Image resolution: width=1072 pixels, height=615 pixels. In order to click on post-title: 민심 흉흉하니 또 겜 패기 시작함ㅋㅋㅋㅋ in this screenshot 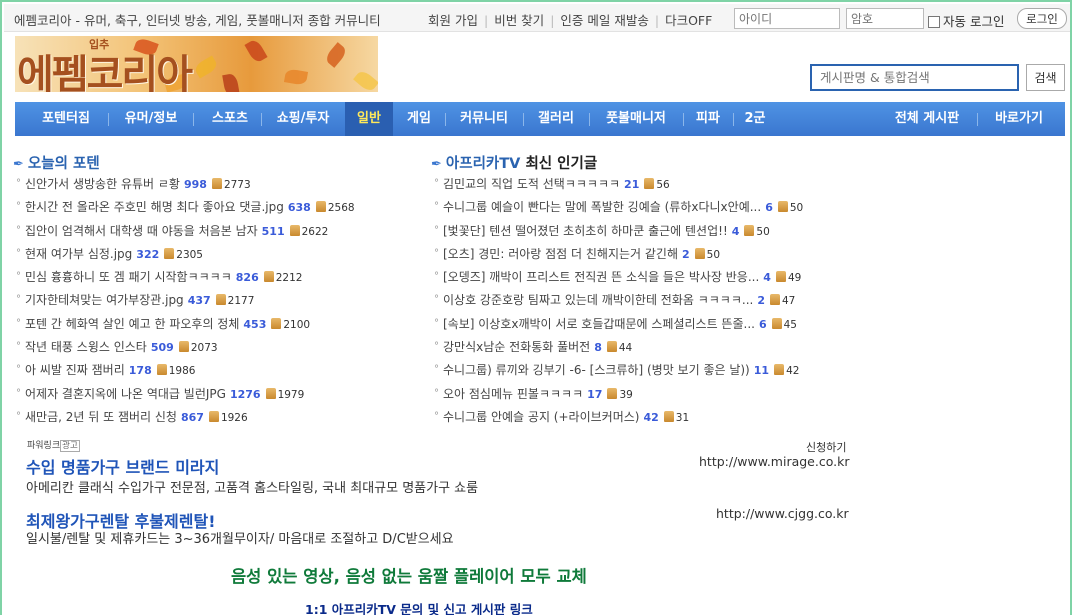, I will do `click(128, 277)`.